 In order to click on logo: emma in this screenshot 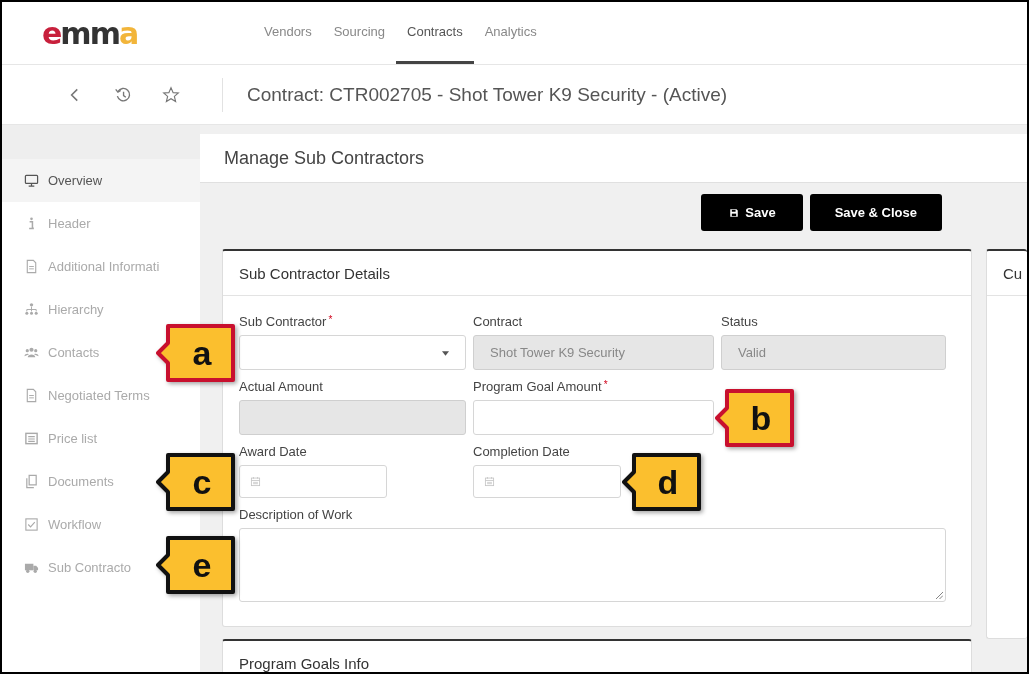, I will do `click(118, 33)`.